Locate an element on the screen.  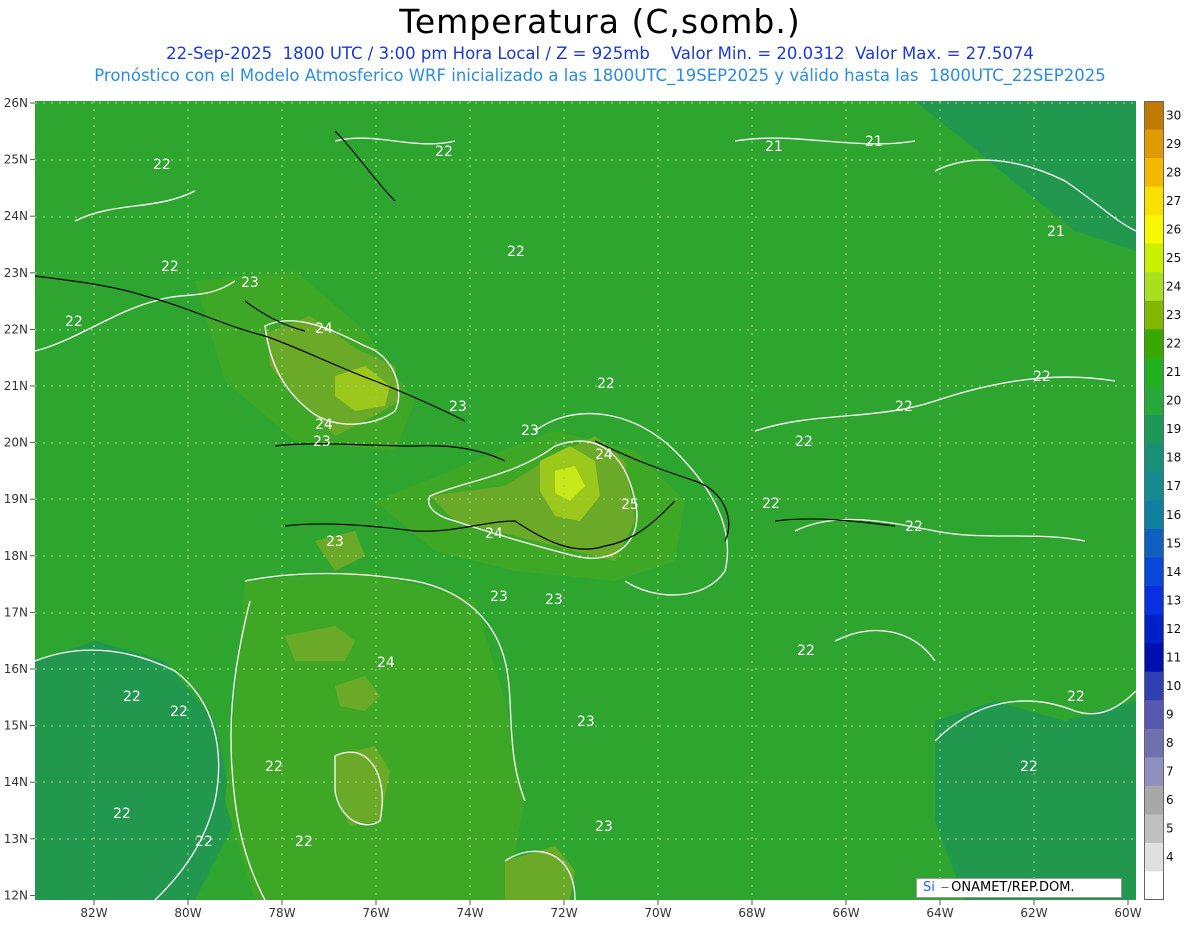
colorbar-label: 17 is located at coordinates (1173, 486).